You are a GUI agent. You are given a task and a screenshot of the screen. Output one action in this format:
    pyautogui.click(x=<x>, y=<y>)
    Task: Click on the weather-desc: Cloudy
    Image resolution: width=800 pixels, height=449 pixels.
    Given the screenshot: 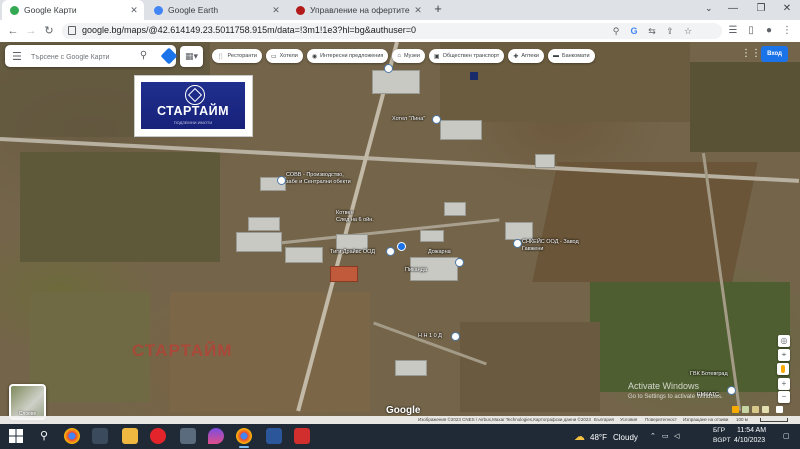 What is the action you would take?
    pyautogui.click(x=625, y=437)
    